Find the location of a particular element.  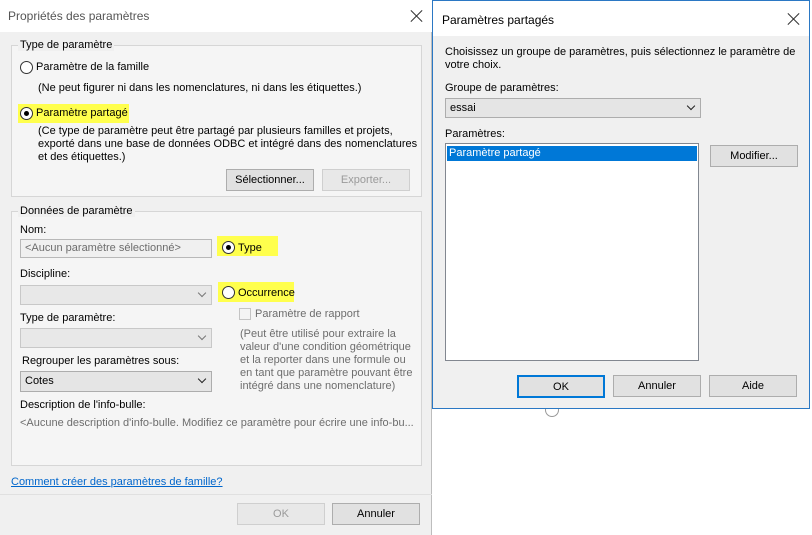

tooltip-desc-label: Description de l'info-bulle: is located at coordinates (83, 405).